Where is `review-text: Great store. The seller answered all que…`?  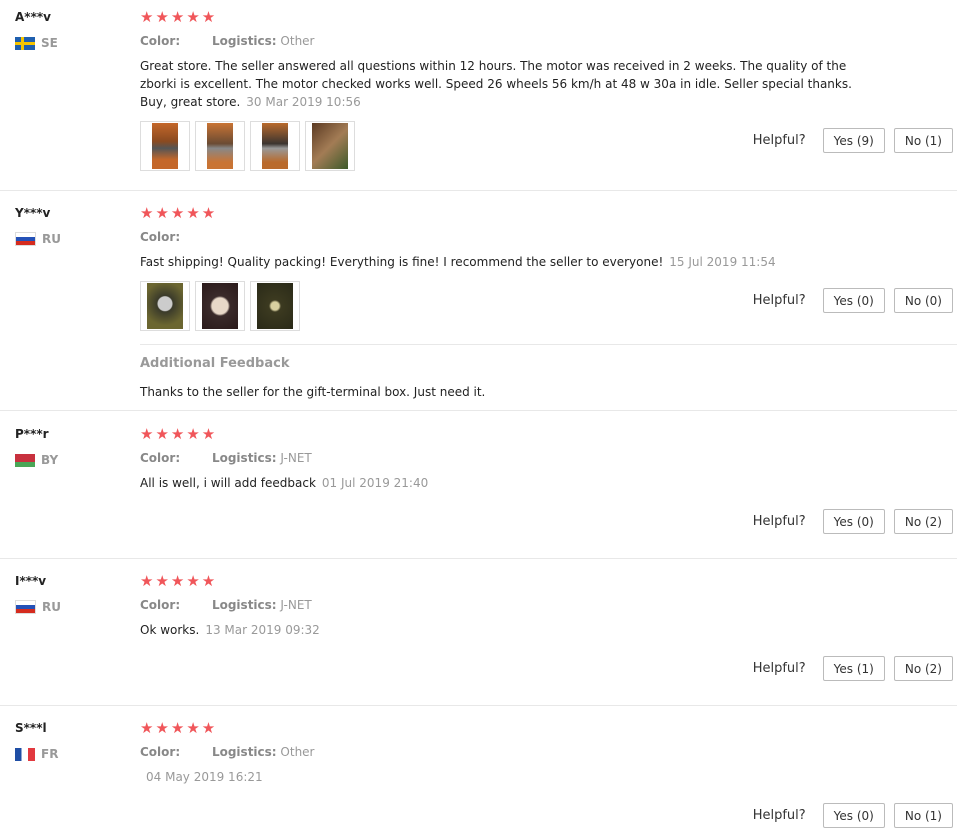
review-text: Great store. The seller answered all que… is located at coordinates (500, 84).